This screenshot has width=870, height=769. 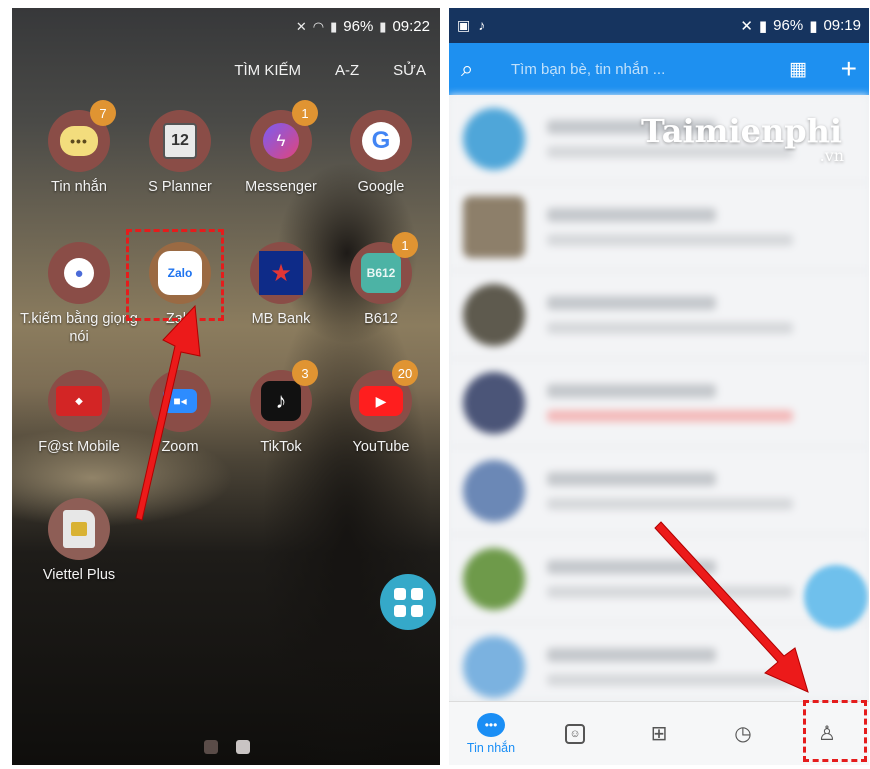 What do you see at coordinates (482, 25) in the screenshot?
I see `tiktok-notification-icon: ♪` at bounding box center [482, 25].